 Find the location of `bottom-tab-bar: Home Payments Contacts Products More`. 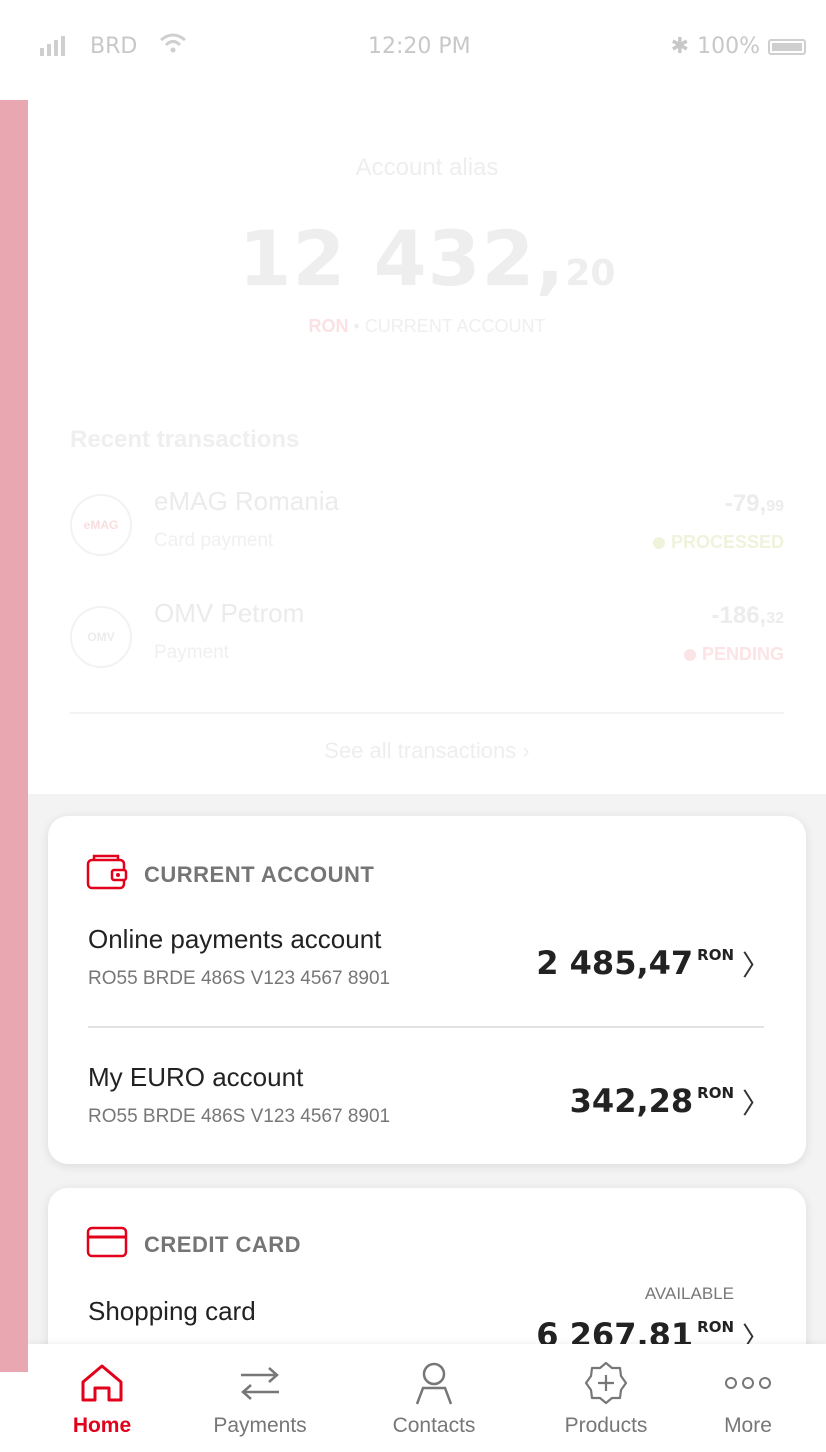

bottom-tab-bar: Home Payments Contacts Products More is located at coordinates (427, 1398).